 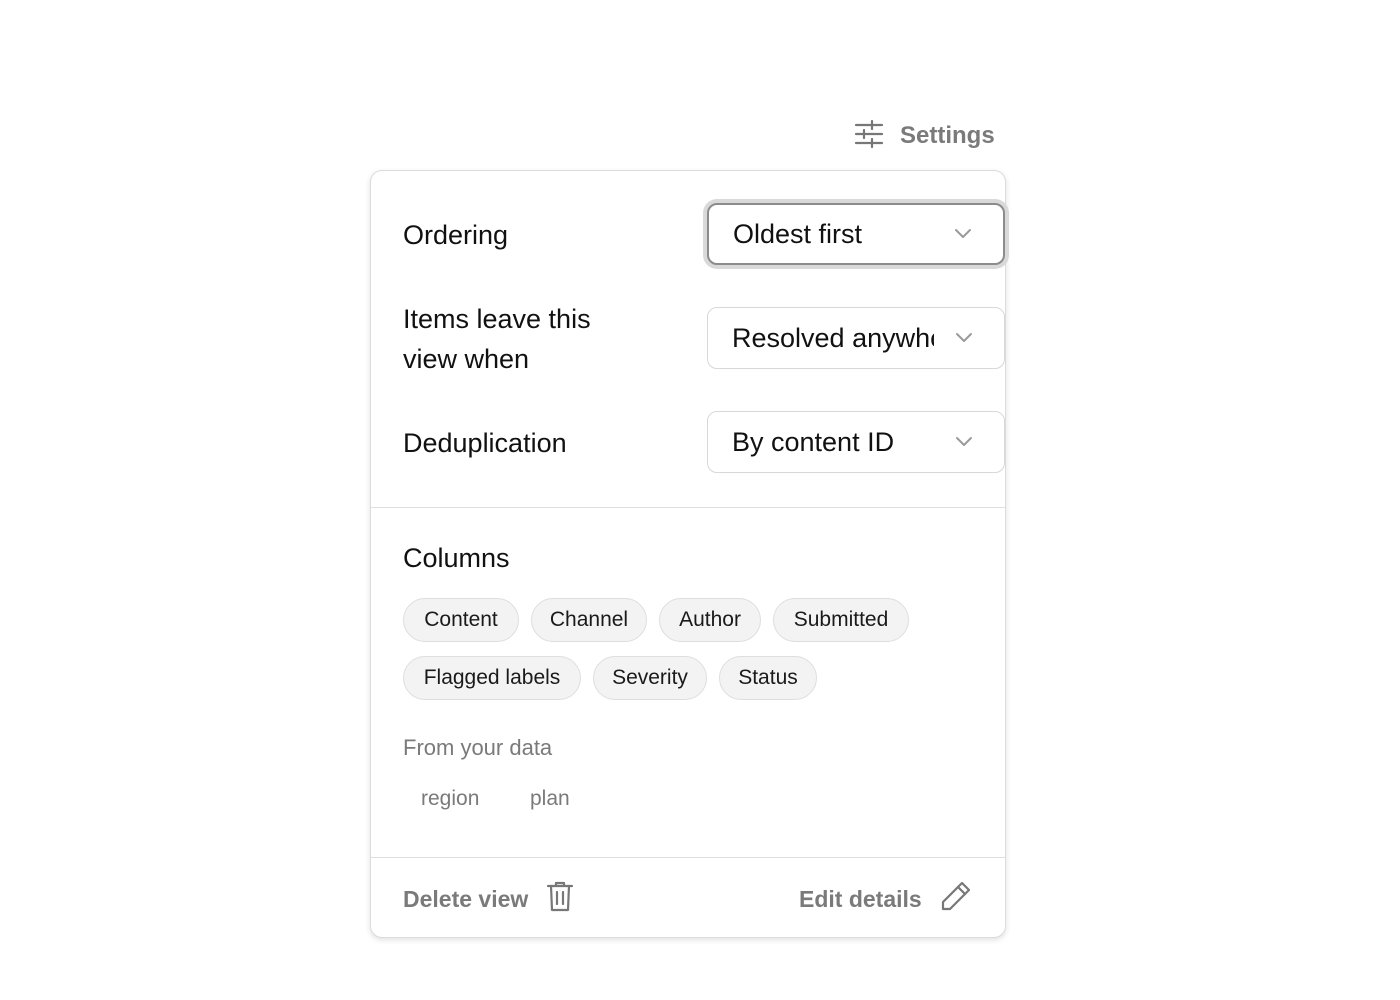 I want to click on edit-details-button: Edit details, so click(x=885, y=899).